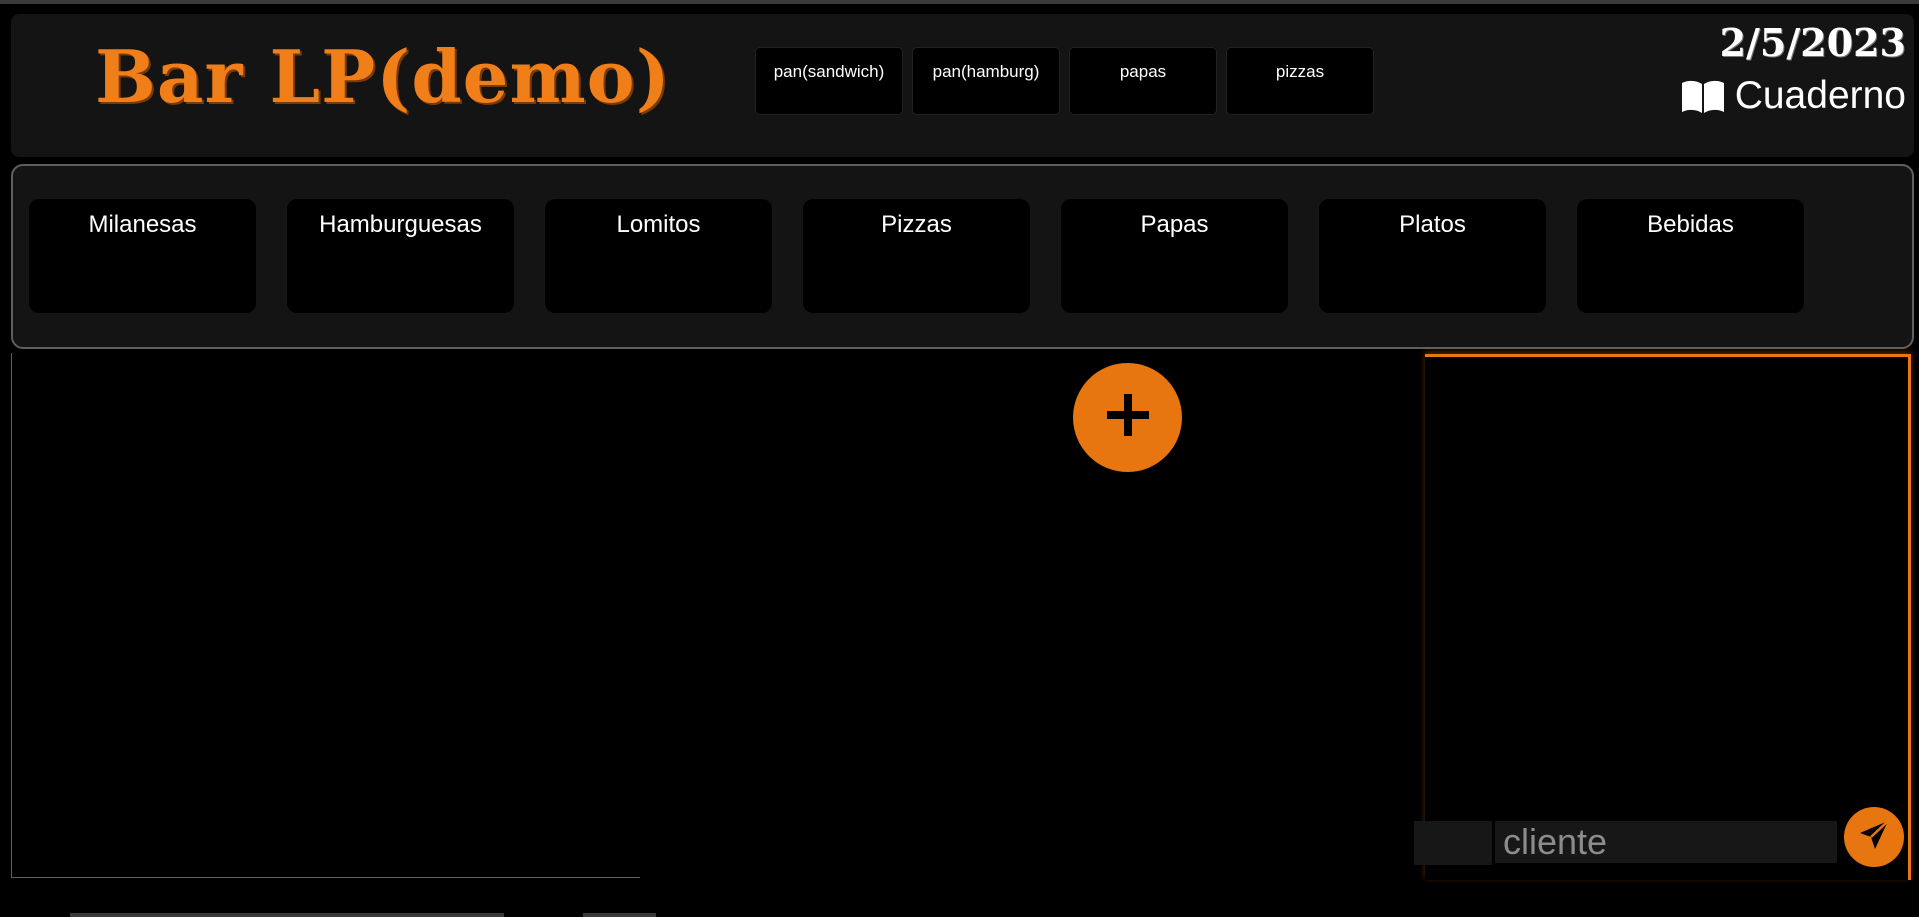 The width and height of the screenshot is (1919, 917). What do you see at coordinates (287, 915) in the screenshot?
I see `scrollbar-thumb` at bounding box center [287, 915].